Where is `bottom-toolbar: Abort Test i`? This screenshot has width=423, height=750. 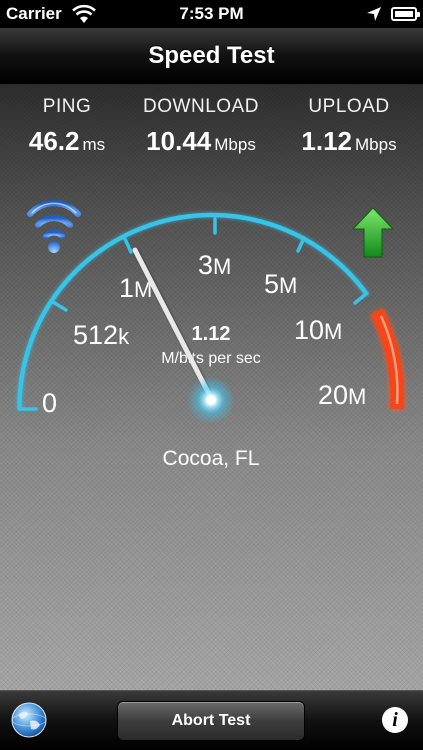
bottom-toolbar: Abort Test i is located at coordinates (211, 720).